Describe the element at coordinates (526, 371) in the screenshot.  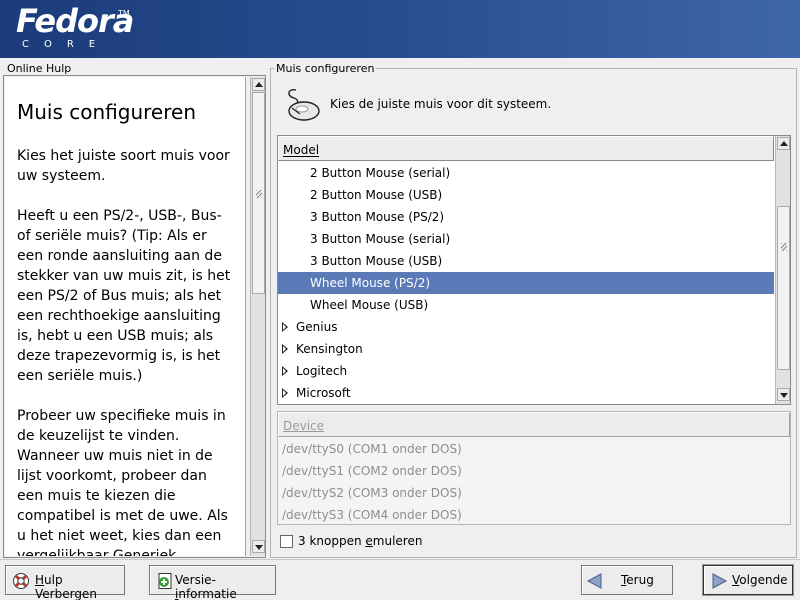
I see `model-group-row: Logitech` at that location.